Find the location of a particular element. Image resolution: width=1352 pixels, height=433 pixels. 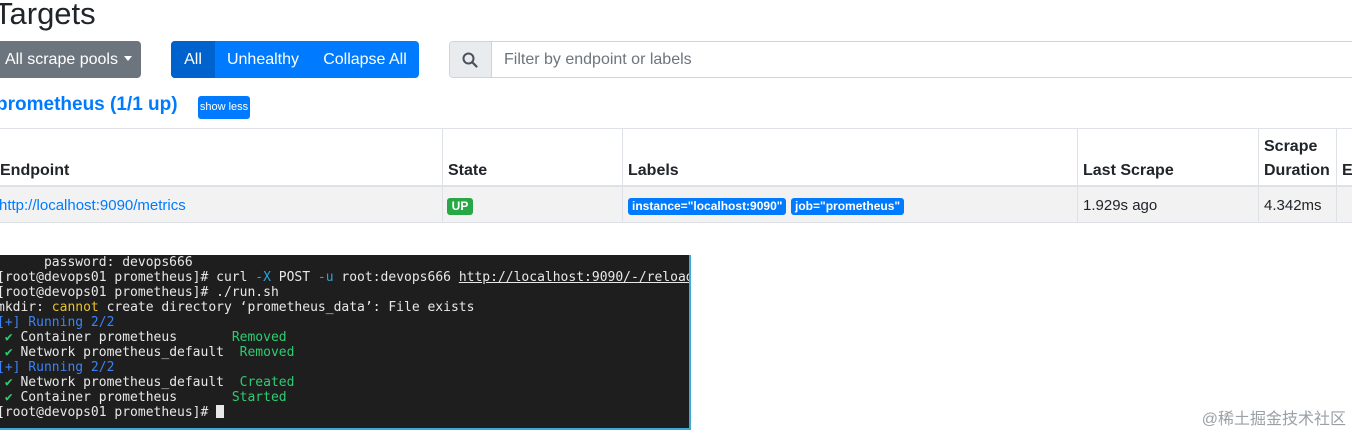

header-scrape-duration-line2: Duration is located at coordinates (1297, 170).